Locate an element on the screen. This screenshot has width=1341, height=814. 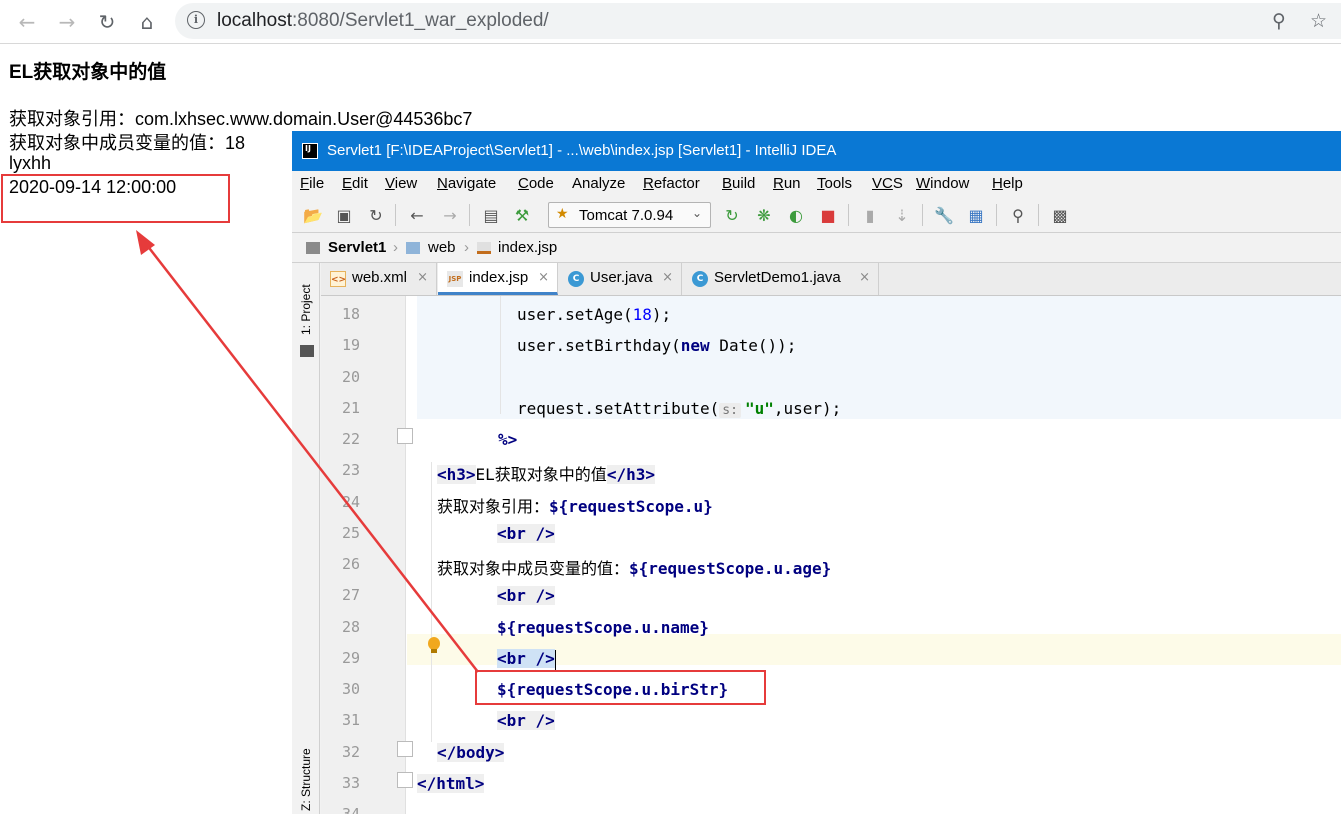
tab-label: web.xml is located at coordinates (380, 277).